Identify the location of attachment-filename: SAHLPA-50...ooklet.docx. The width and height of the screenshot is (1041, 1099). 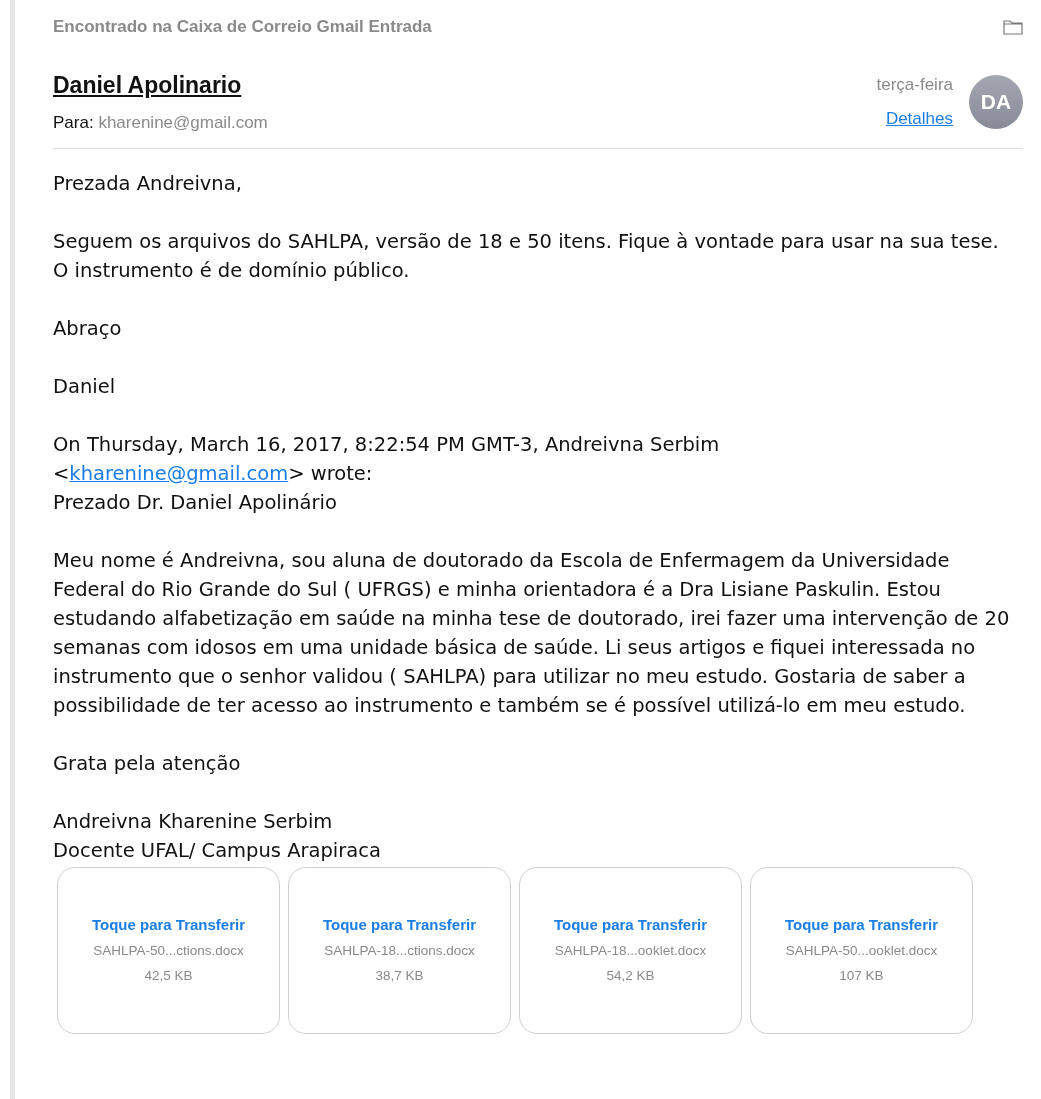
(861, 951).